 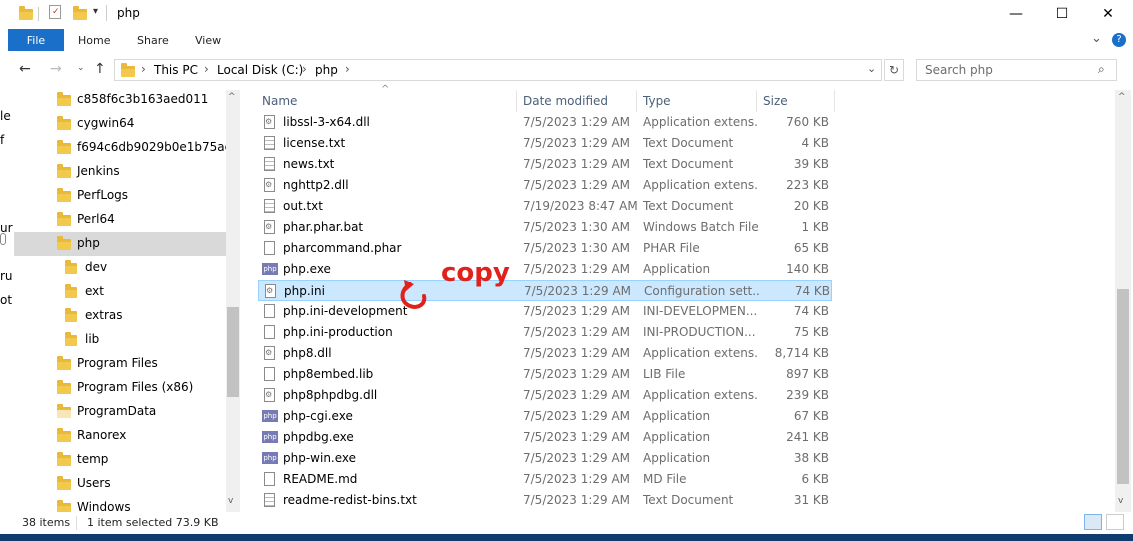 What do you see at coordinates (120, 101) in the screenshot?
I see `nav-item: c858f6c3b163aed011` at bounding box center [120, 101].